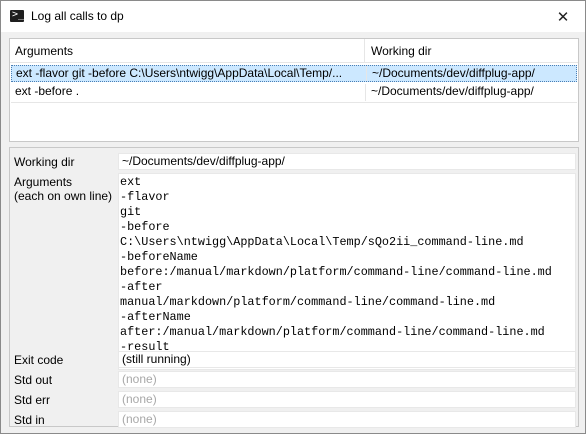 This screenshot has width=586, height=434. I want to click on exit-code-field: (still running), so click(347, 359).